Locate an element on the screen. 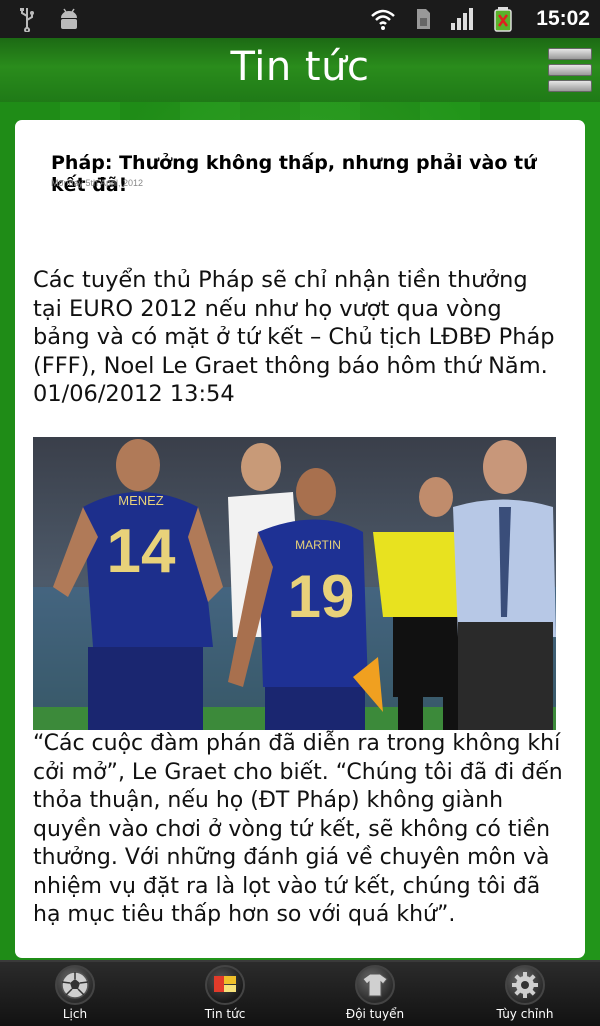 The image size is (600, 1026). jersey-number-14: 14 is located at coordinates (141, 551).